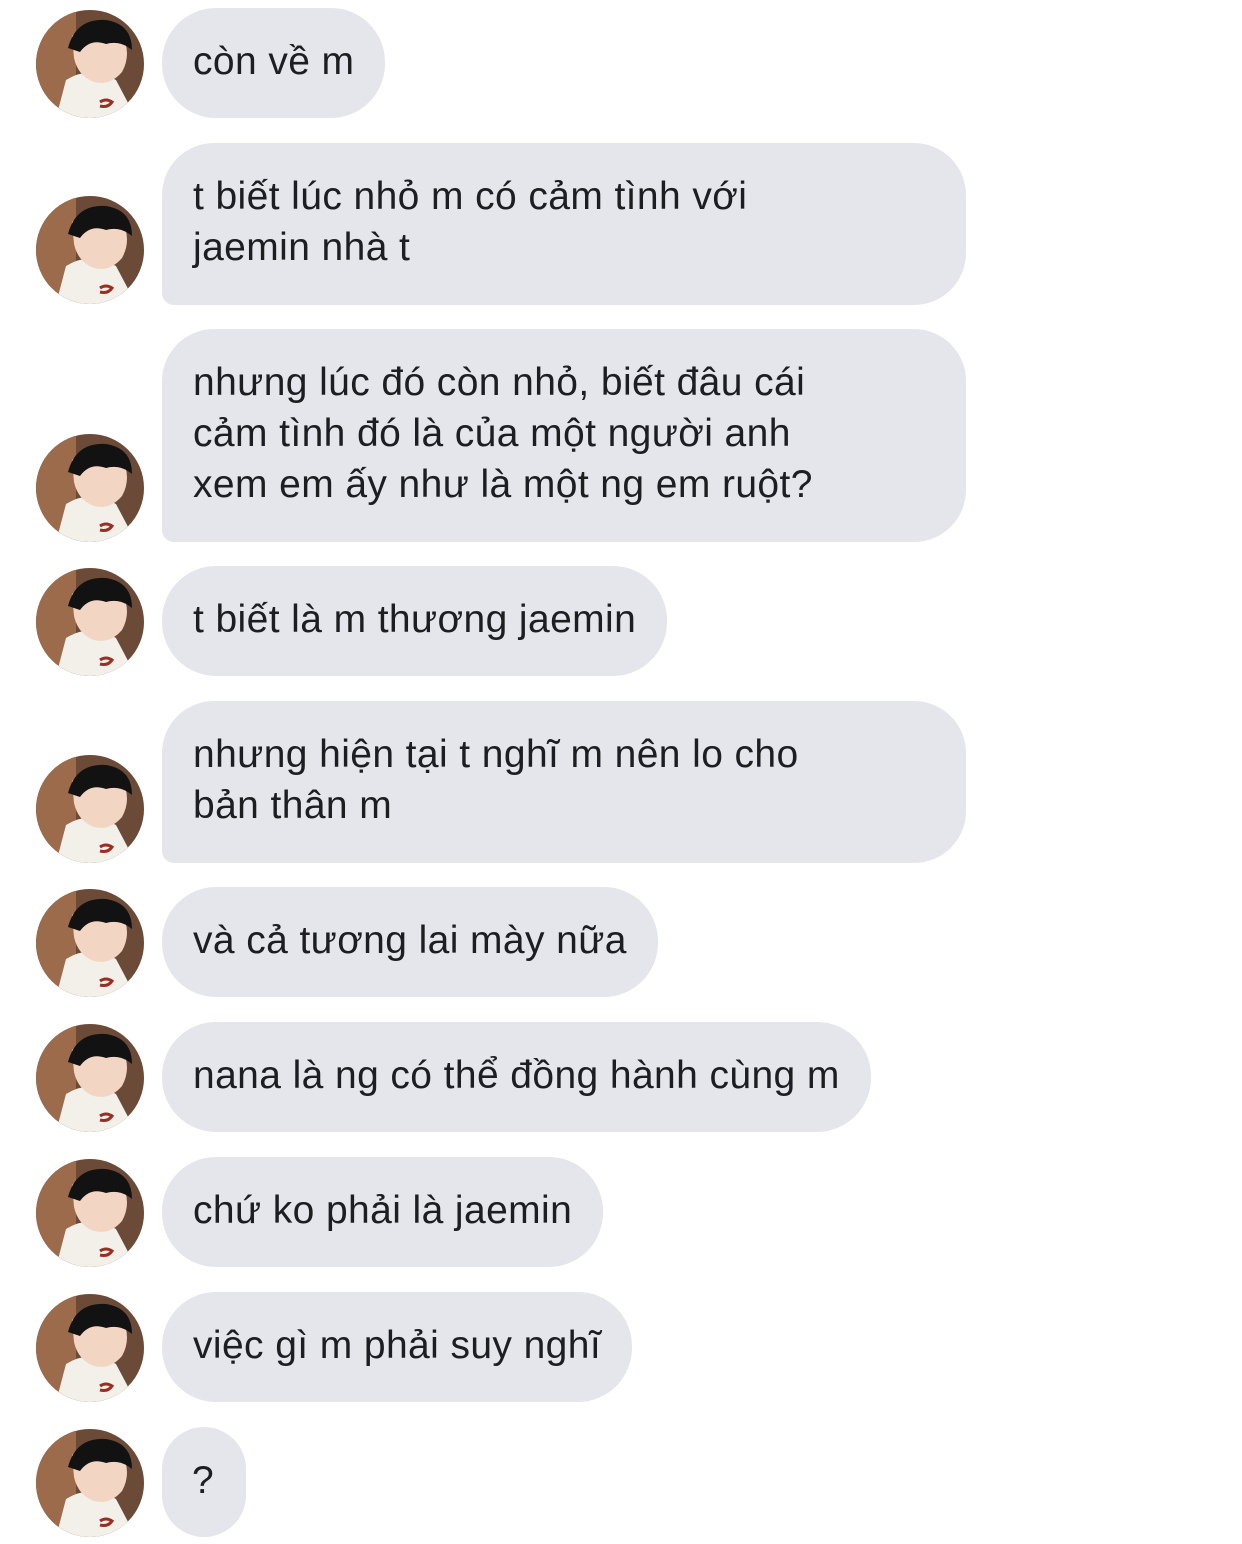  I want to click on message-bubble: còn về m, so click(274, 63).